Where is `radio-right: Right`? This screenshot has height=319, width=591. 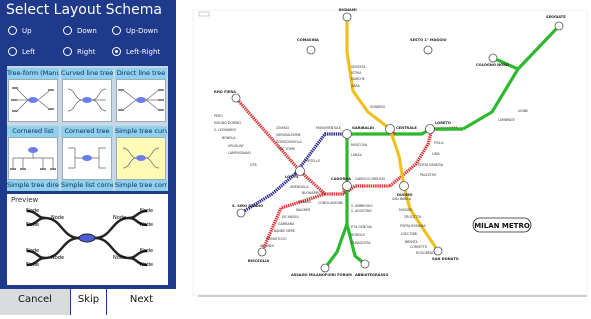
radio-right: Right is located at coordinates (79, 51).